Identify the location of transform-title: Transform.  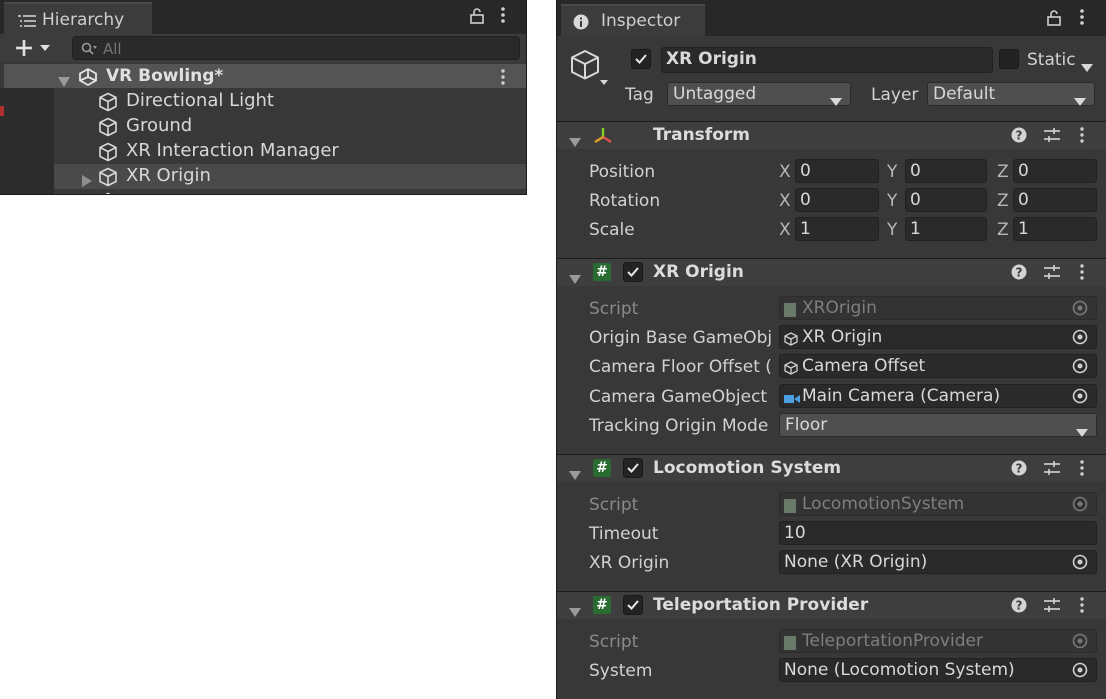
(701, 135).